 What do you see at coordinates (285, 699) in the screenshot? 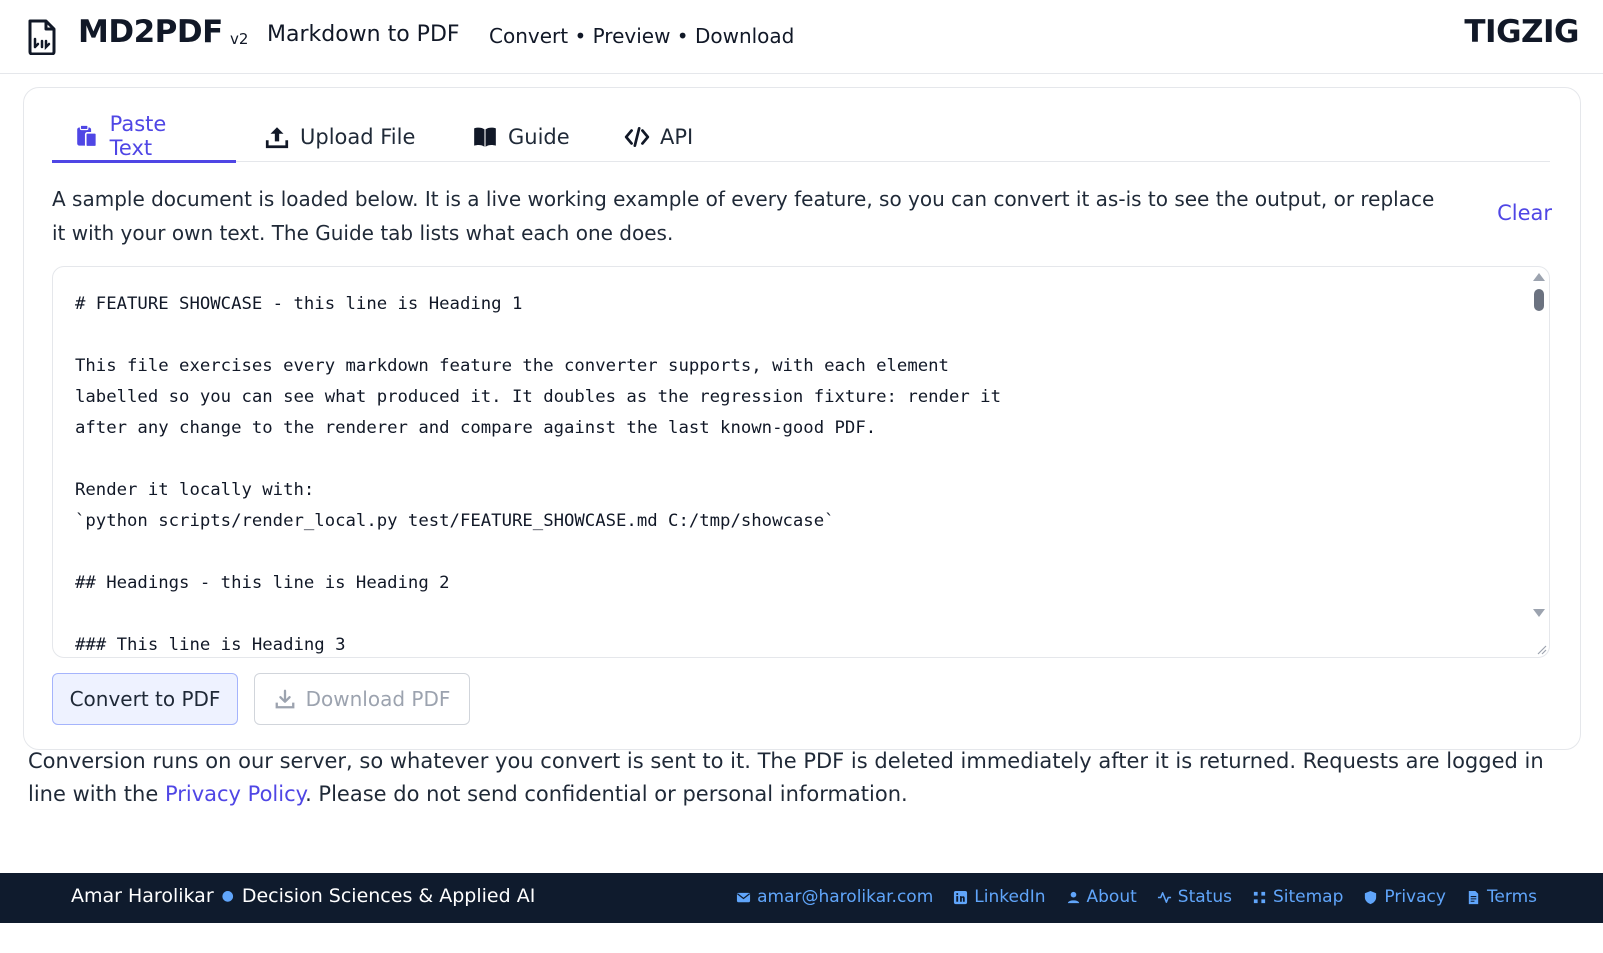
I see `download-icon` at bounding box center [285, 699].